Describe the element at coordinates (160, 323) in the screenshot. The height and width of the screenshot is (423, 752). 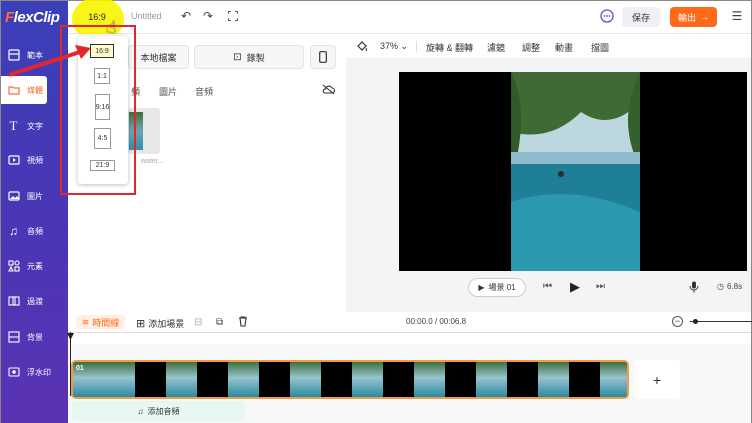
I see `add-scene-button: ⊞ 添加場景` at that location.